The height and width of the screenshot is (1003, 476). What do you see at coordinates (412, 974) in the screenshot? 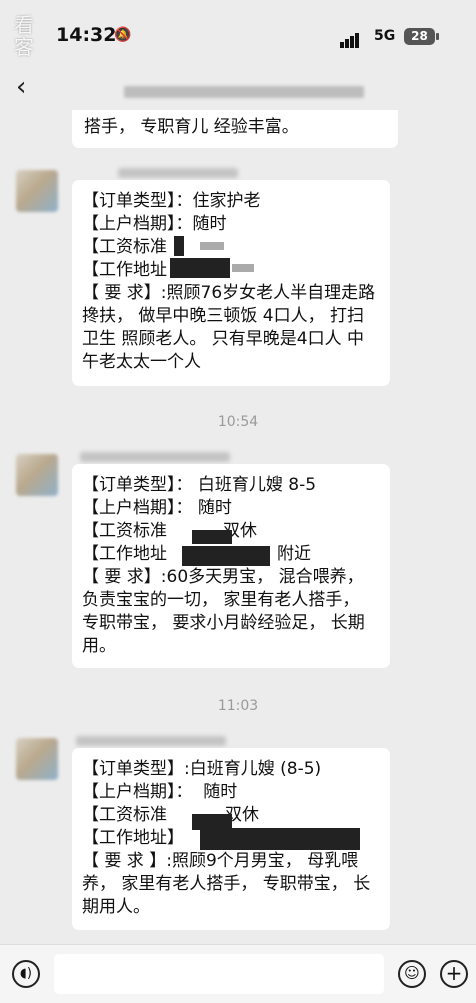
I see `emoji-icon: ☺` at bounding box center [412, 974].